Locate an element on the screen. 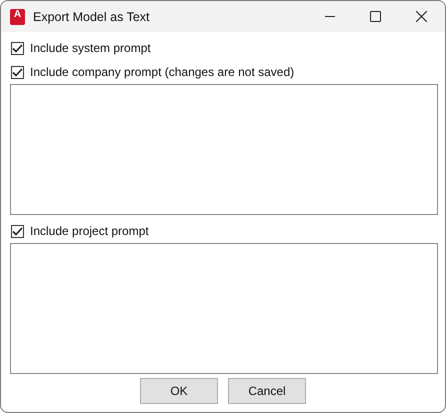 This screenshot has height=413, width=446. dialog-button: OK is located at coordinates (179, 391).